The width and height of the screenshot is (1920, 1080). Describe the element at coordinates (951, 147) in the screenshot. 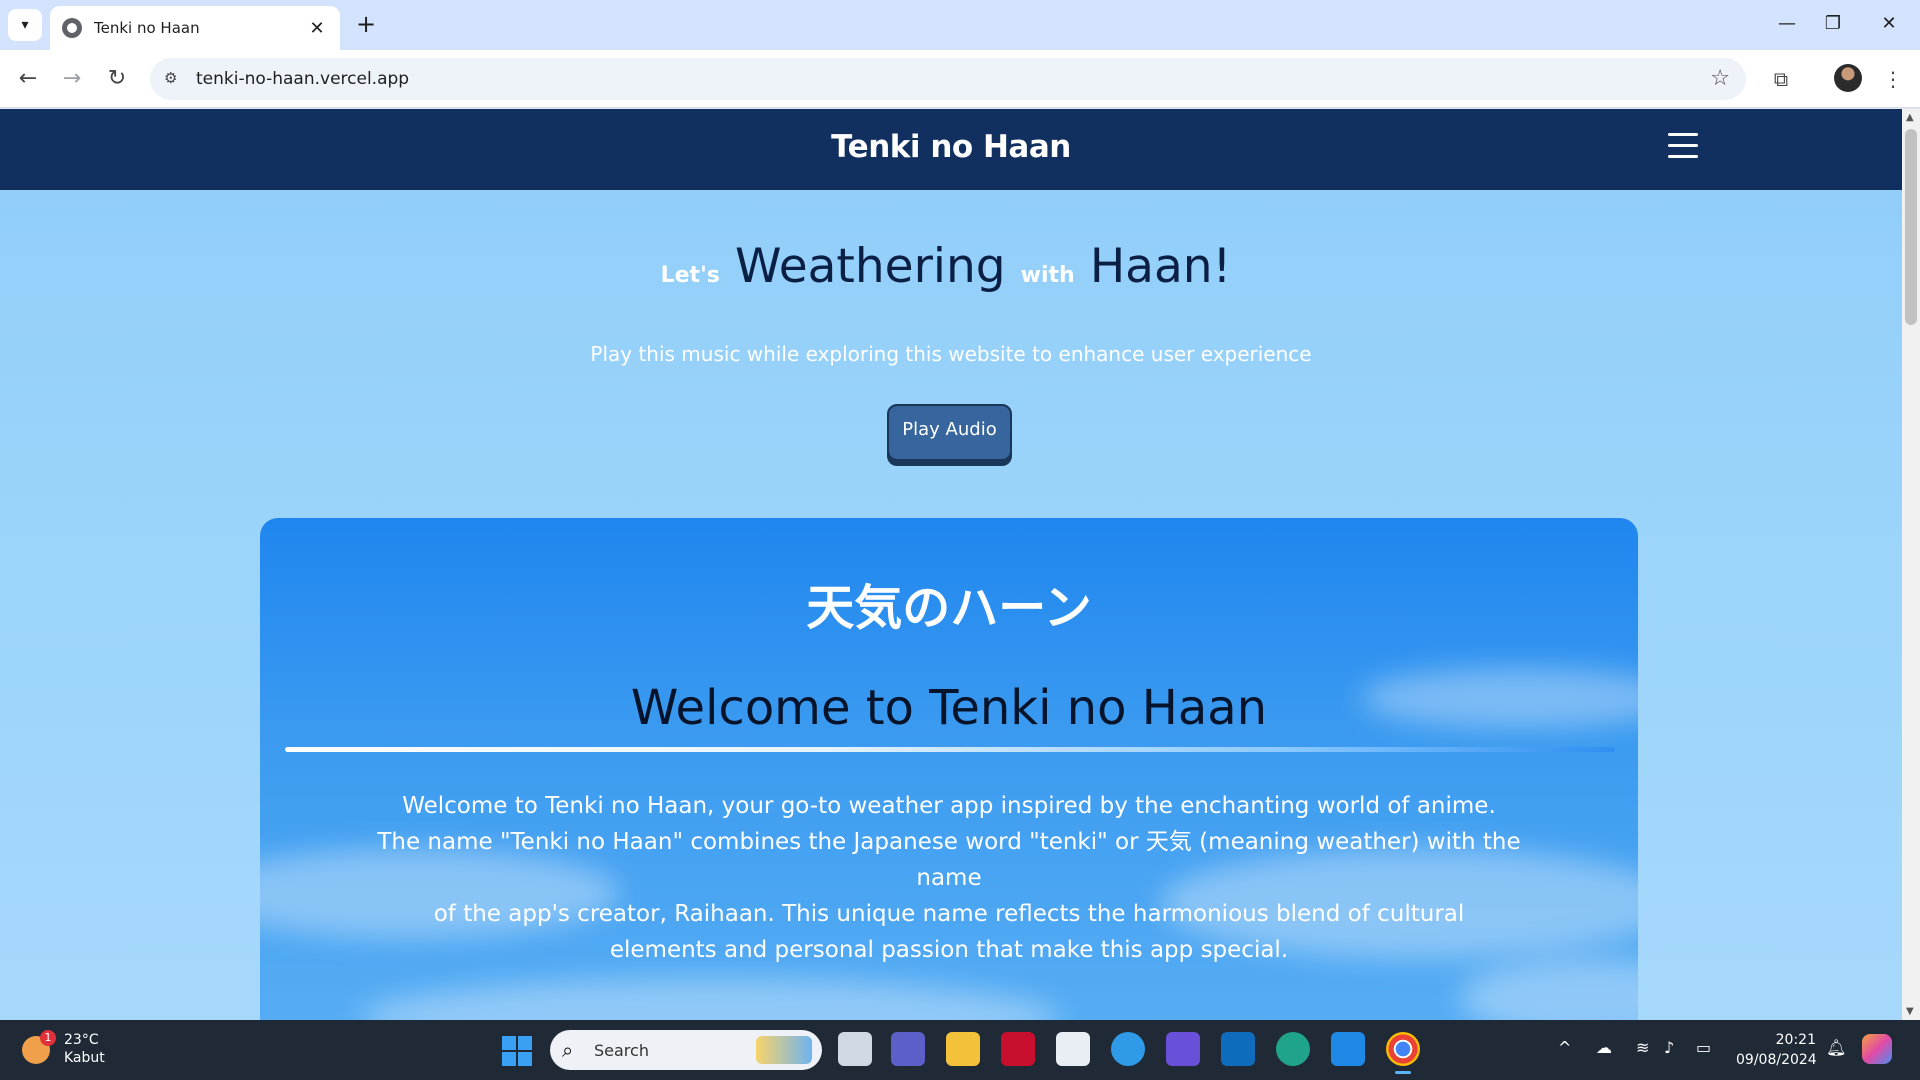

I see `site-title: Tenki no Haan` at that location.